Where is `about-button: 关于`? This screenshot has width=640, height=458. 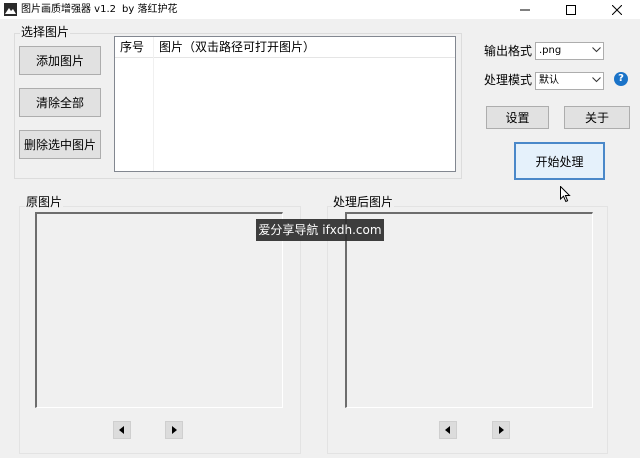 about-button: 关于 is located at coordinates (597, 117).